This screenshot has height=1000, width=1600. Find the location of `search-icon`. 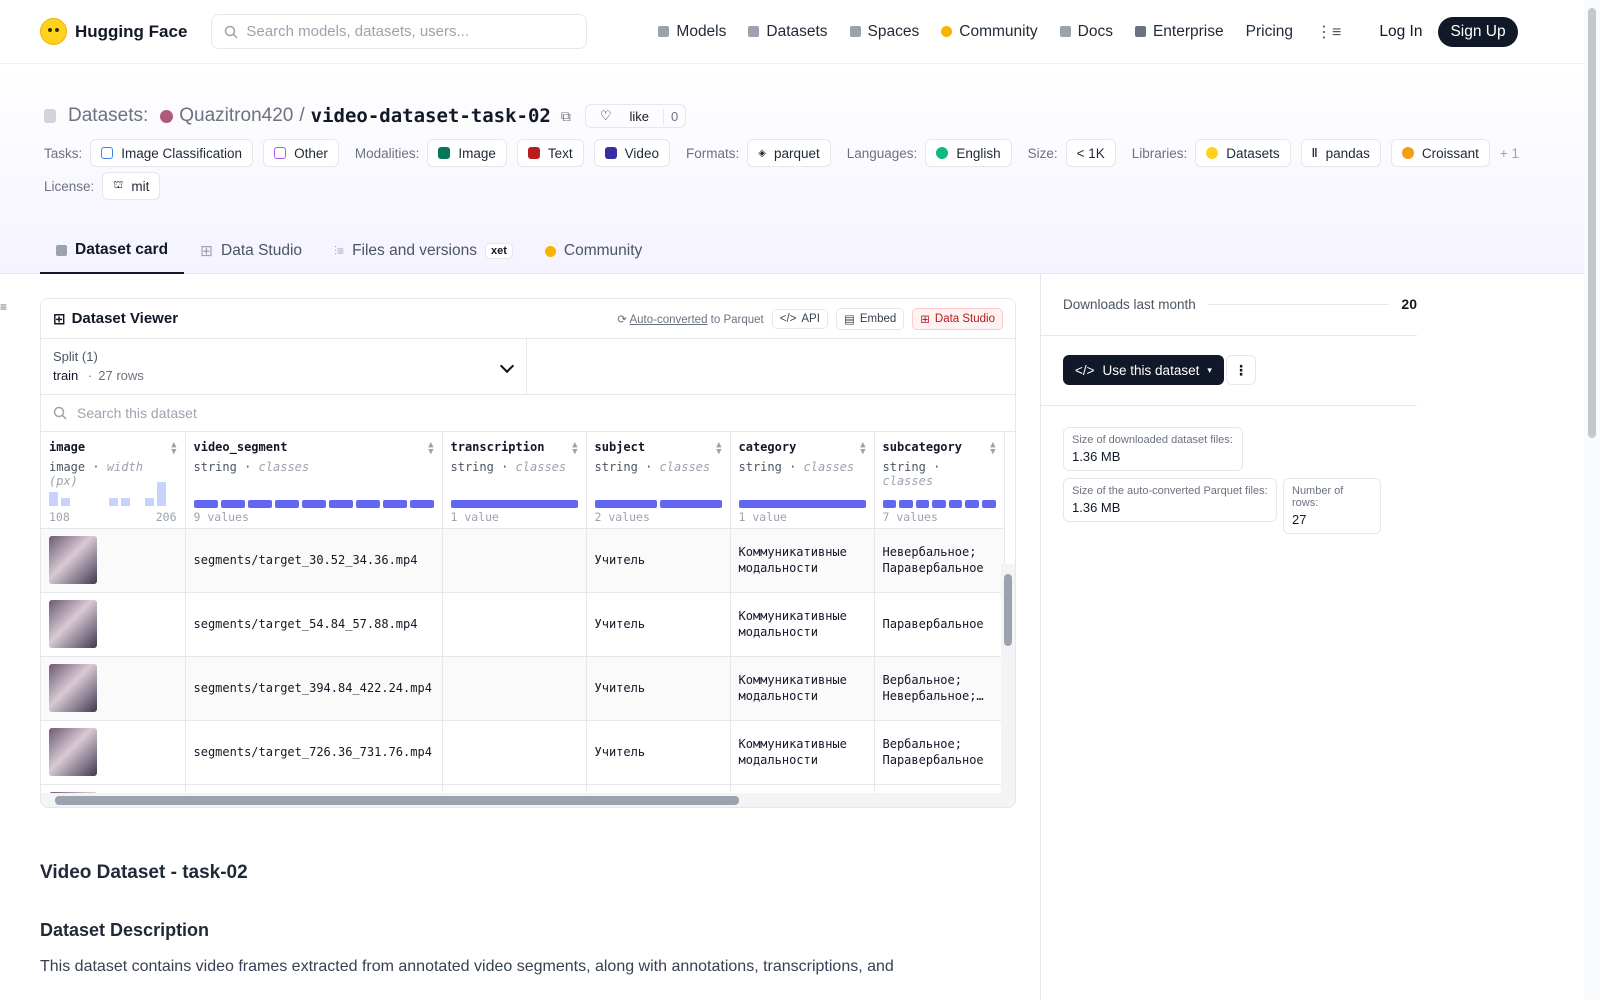

search-icon is located at coordinates (231, 32).